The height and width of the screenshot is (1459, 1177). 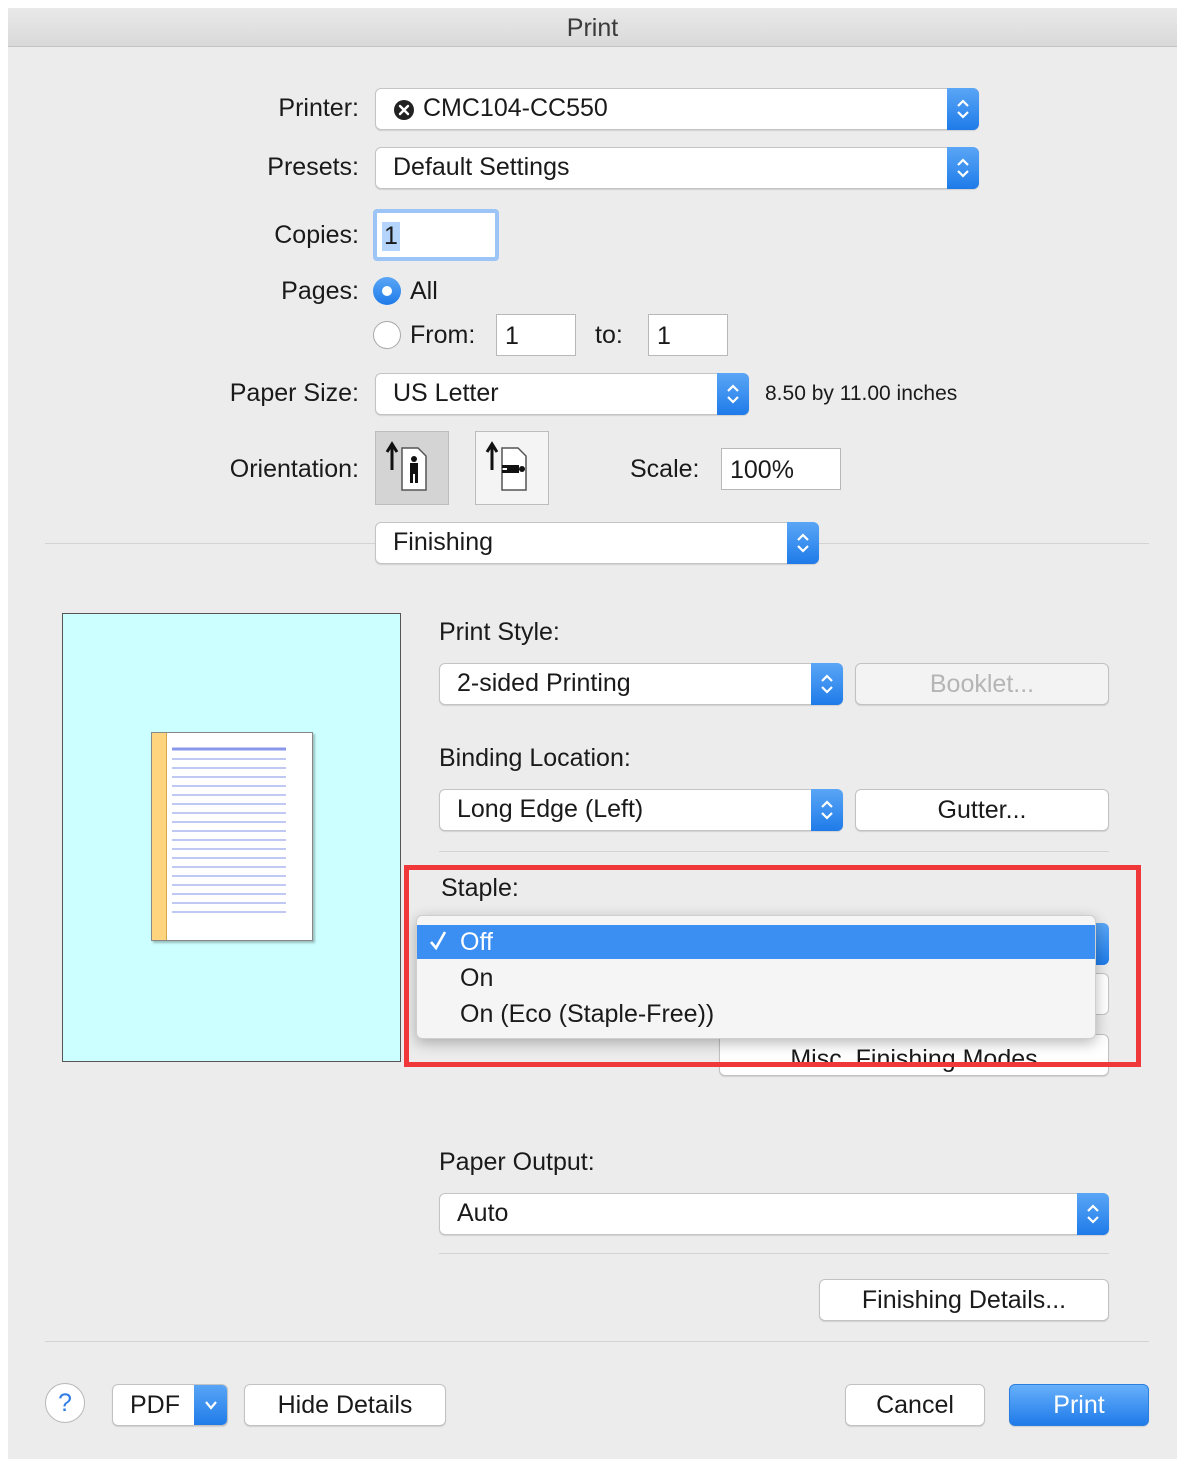 What do you see at coordinates (294, 469) in the screenshot?
I see `orientation-label: Orientation:` at bounding box center [294, 469].